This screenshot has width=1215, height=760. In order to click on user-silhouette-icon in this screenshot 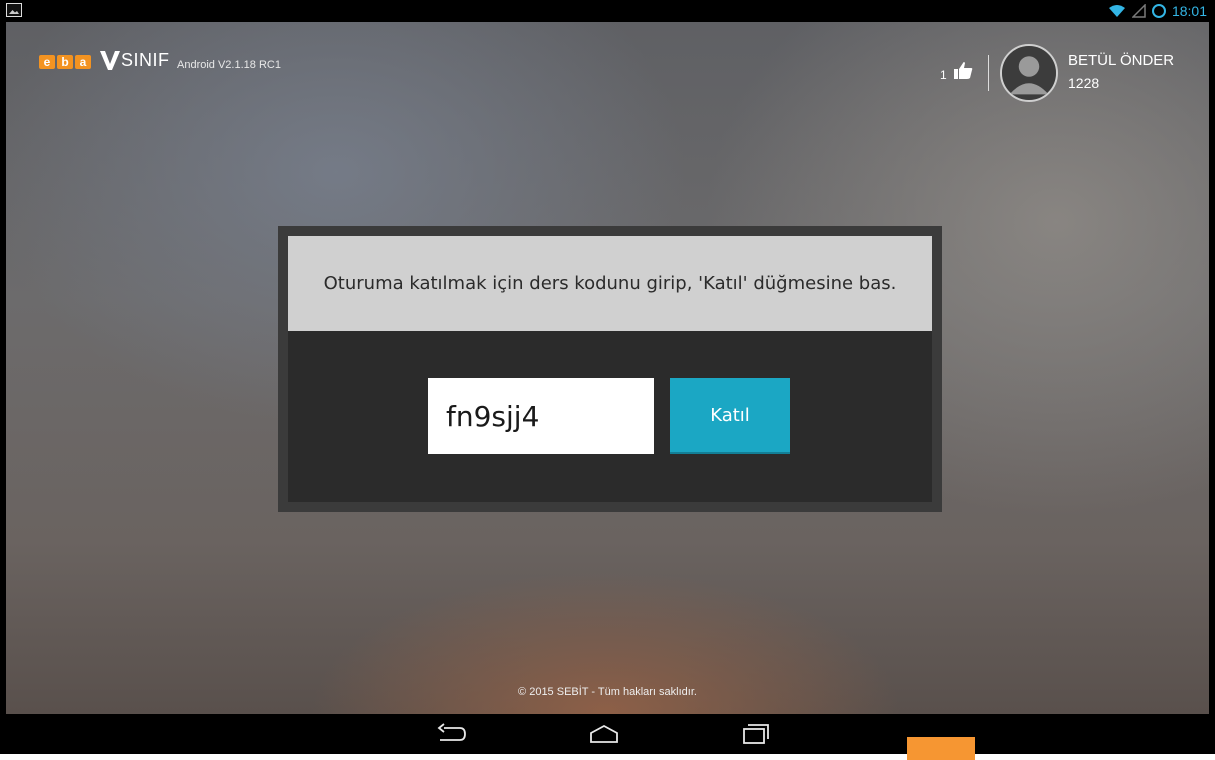, I will do `click(1029, 73)`.